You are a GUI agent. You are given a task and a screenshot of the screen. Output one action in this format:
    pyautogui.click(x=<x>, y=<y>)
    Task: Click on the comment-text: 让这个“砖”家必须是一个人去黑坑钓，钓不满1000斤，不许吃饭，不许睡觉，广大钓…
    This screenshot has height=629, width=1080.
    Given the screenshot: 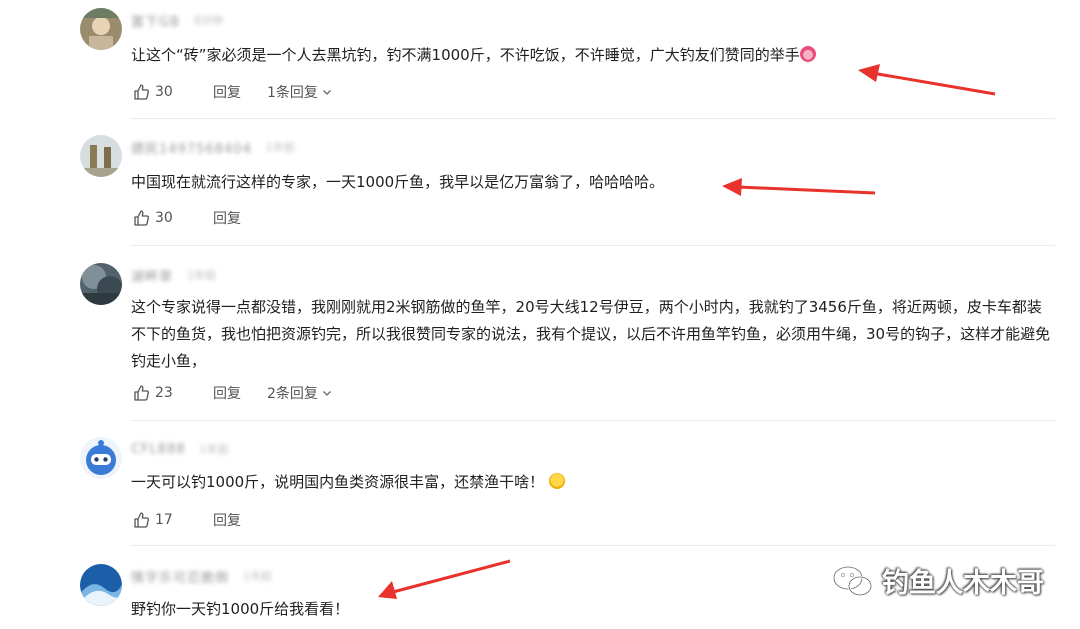 What is the action you would take?
    pyautogui.click(x=592, y=55)
    